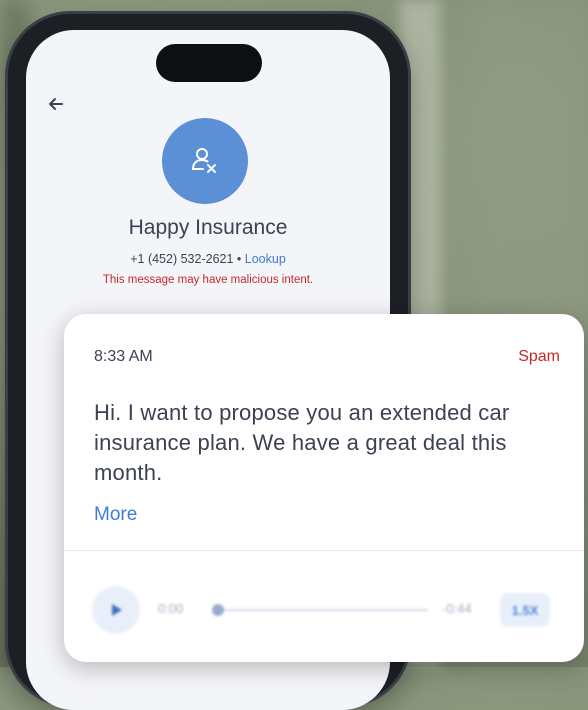 Image resolution: width=588 pixels, height=710 pixels. I want to click on card-divider, so click(324, 550).